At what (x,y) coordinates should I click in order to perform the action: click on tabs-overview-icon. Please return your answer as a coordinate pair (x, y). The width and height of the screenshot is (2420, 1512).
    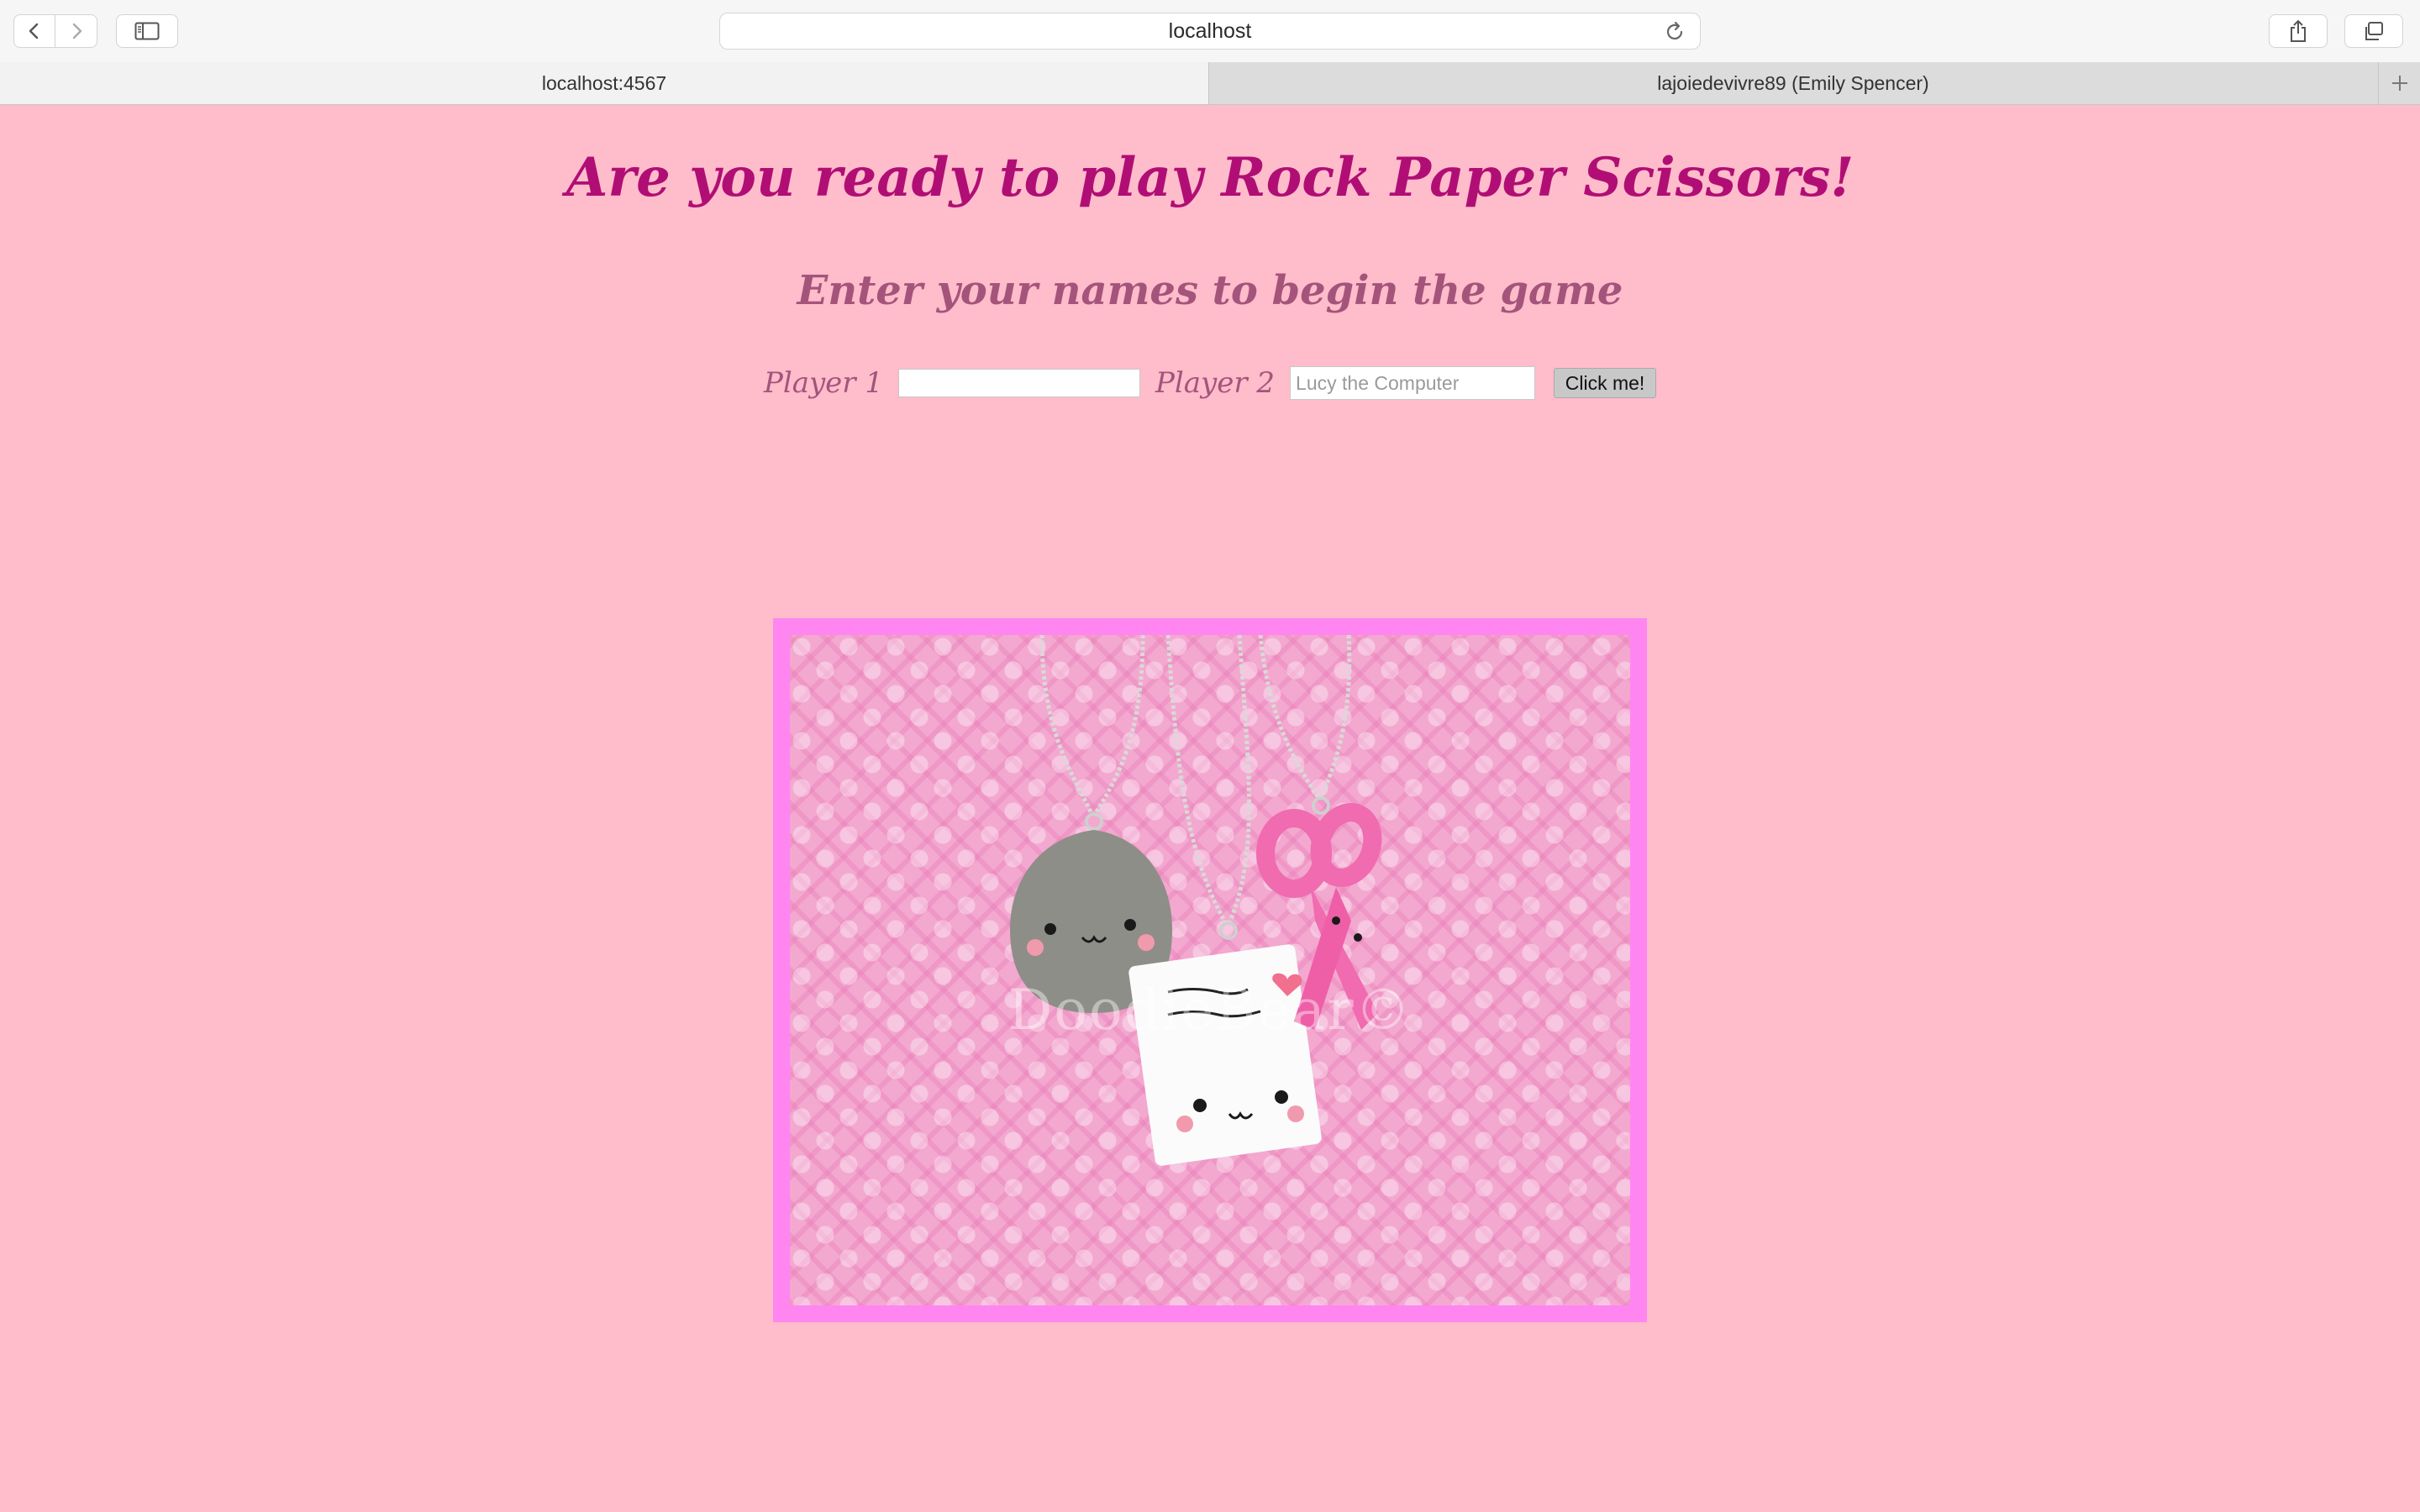
    Looking at the image, I should click on (2374, 31).